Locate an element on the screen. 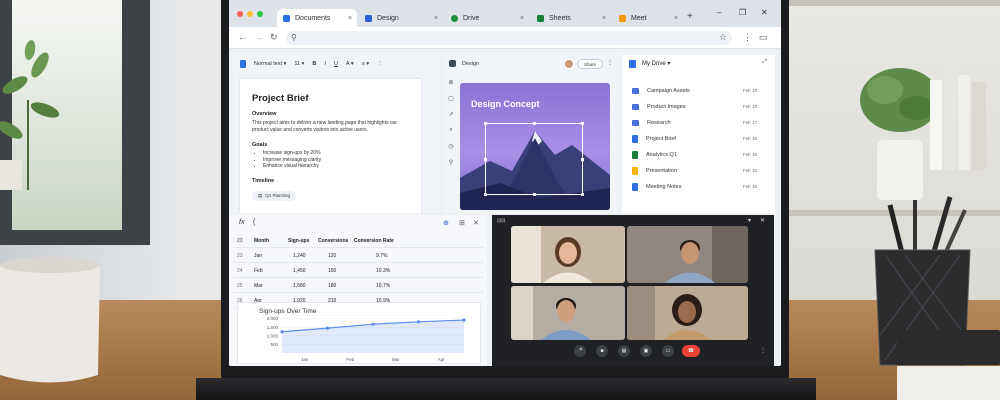 The image size is (1000, 400). list-item: Meeting Notes Feb 16 is located at coordinates (694, 186).